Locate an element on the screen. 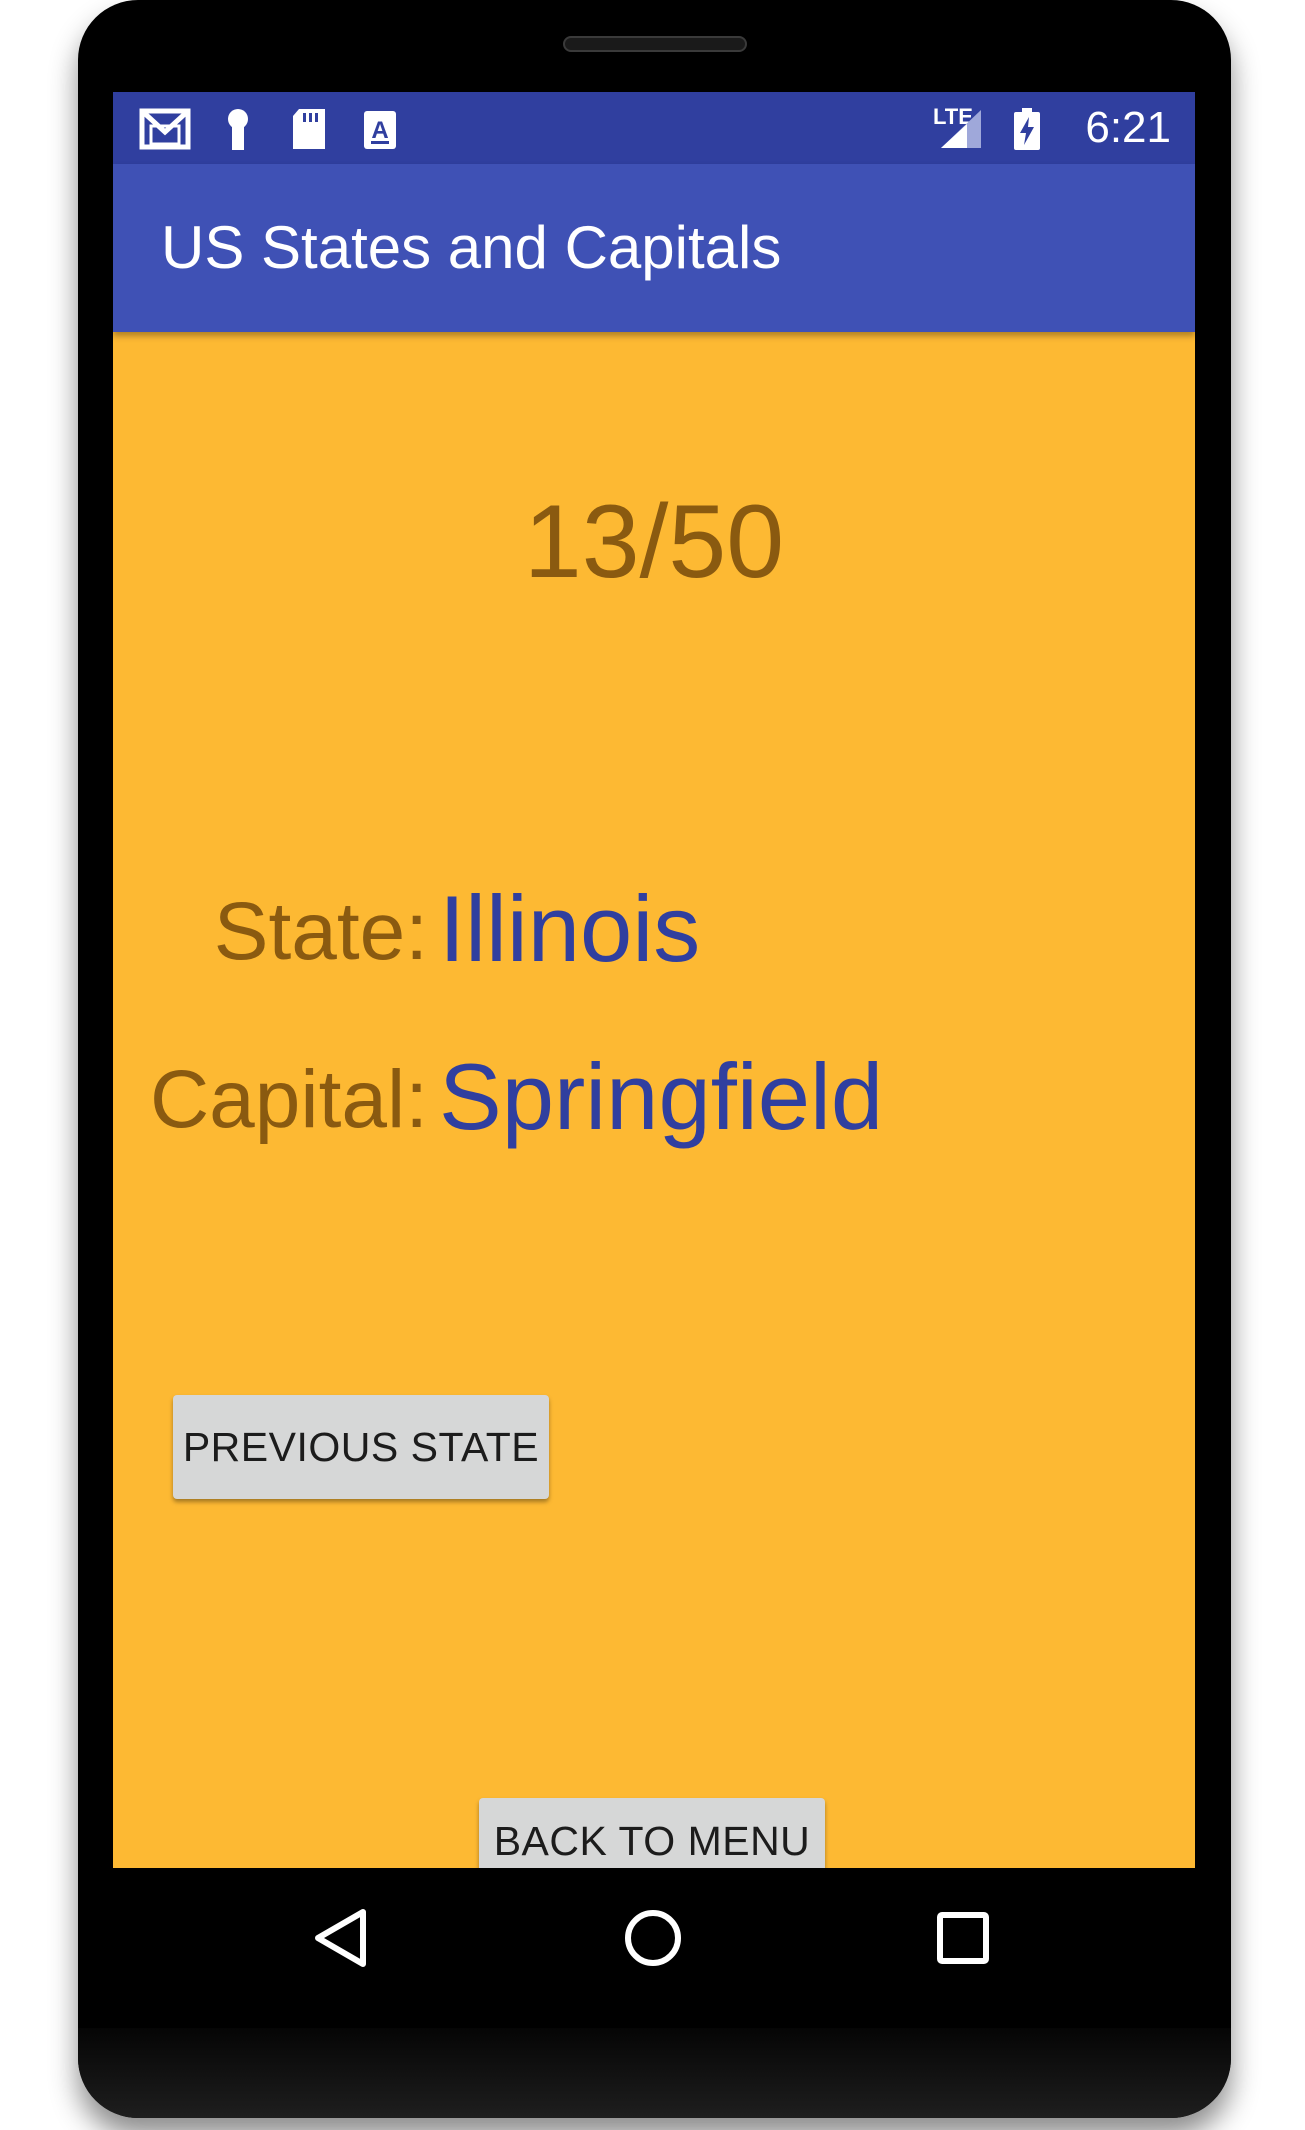 This screenshot has width=1305, height=2130. home-icon is located at coordinates (653, 1938).